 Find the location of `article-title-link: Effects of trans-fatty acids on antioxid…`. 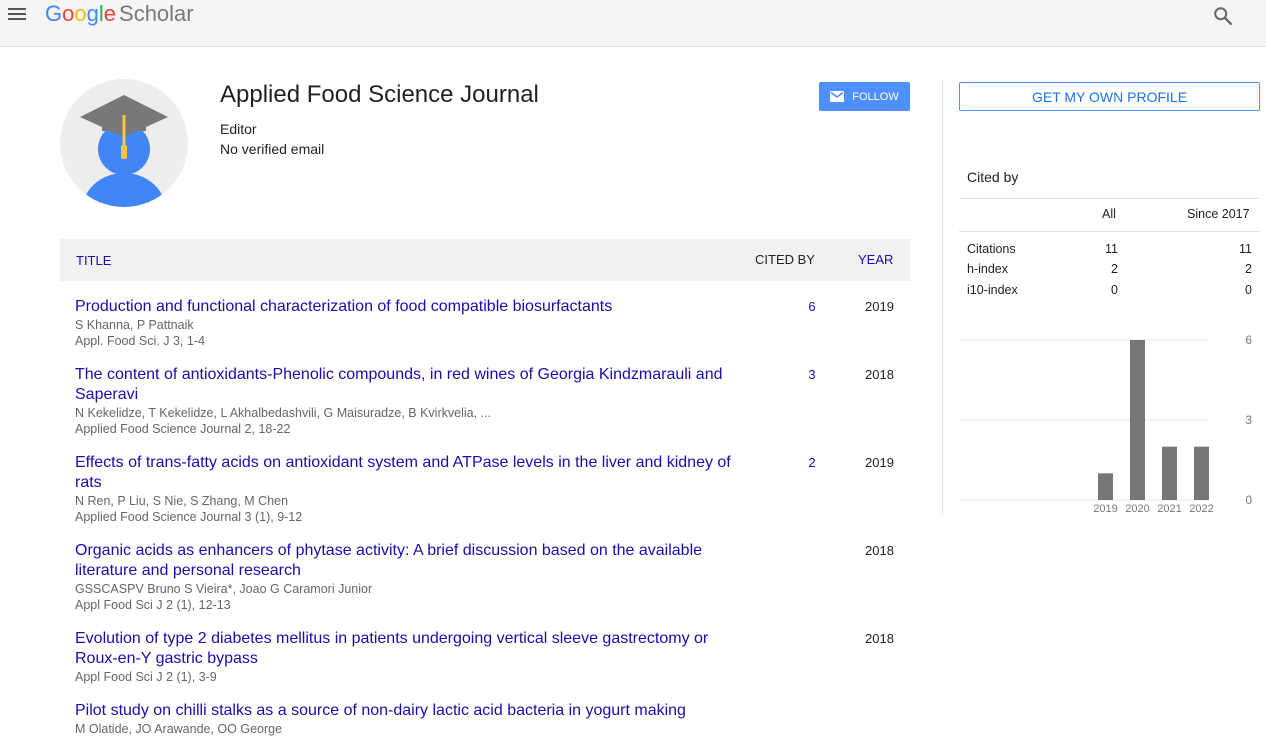

article-title-link: Effects of trans-fatty acids on antioxid… is located at coordinates (410, 473).